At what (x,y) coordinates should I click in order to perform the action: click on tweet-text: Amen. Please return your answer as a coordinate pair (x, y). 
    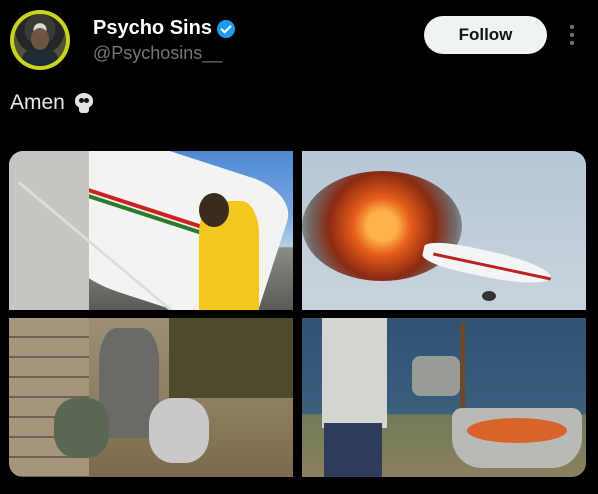
    Looking at the image, I should click on (52, 103).